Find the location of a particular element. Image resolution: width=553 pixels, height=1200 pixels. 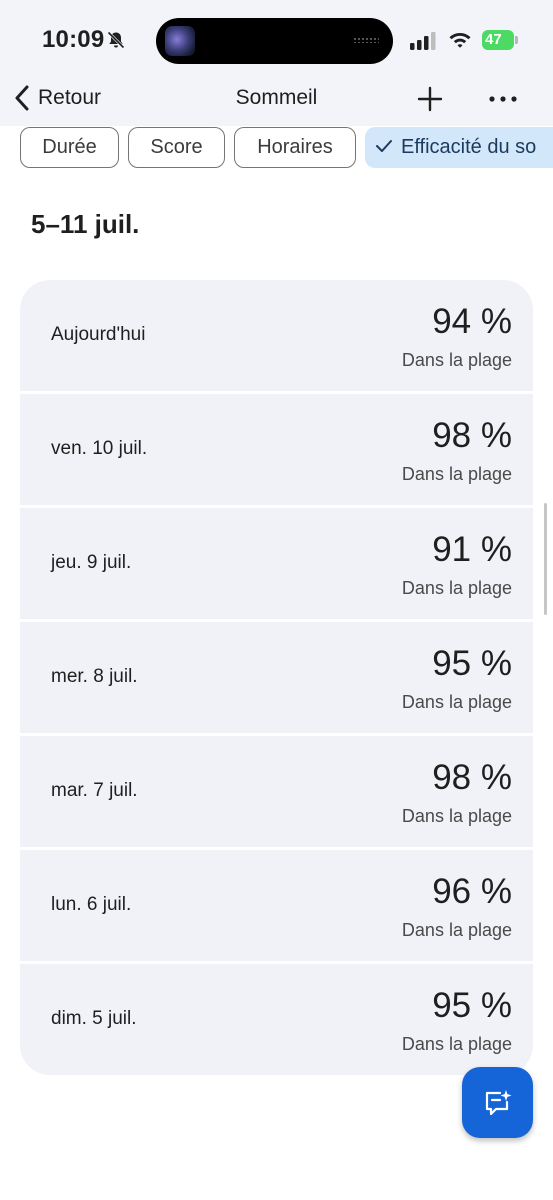

battery-cap is located at coordinates (516, 40).